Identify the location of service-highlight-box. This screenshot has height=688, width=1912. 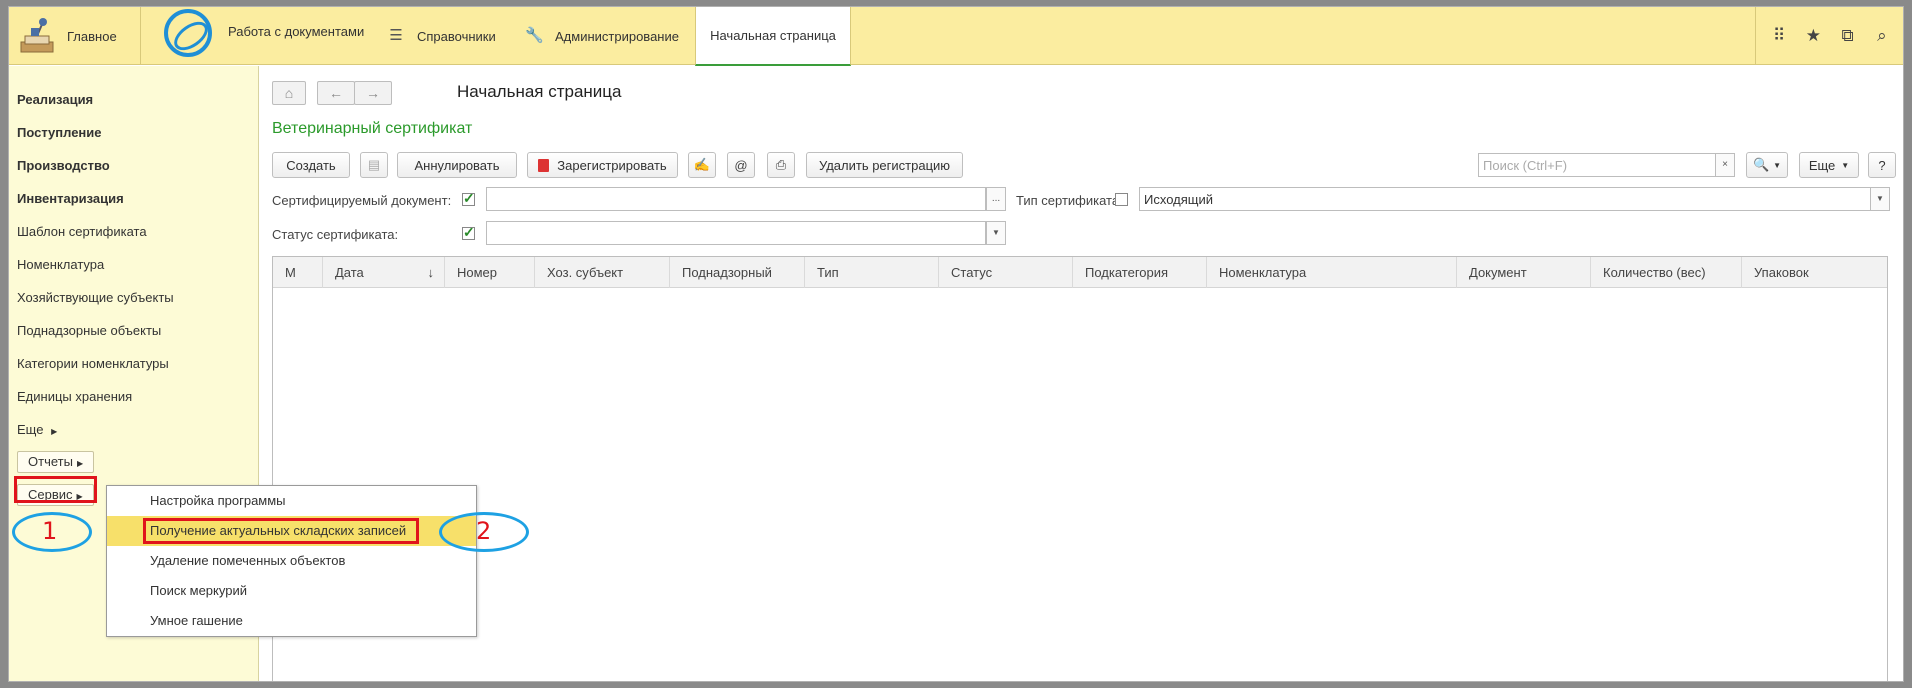
(55, 489).